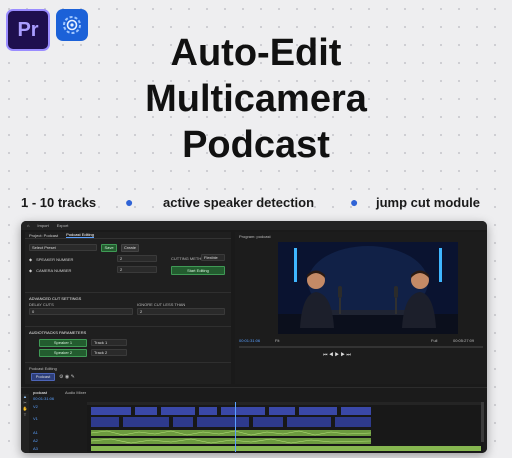  Describe the element at coordinates (285, 427) in the screenshot. I see `timeline-tracks` at that location.